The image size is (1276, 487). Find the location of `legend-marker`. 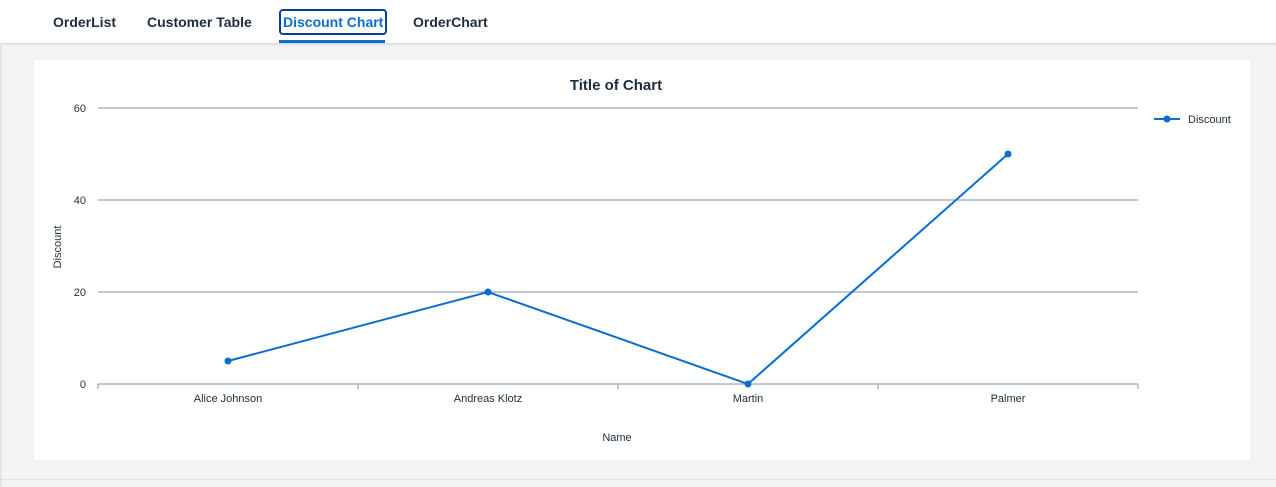

legend-marker is located at coordinates (1167, 119).